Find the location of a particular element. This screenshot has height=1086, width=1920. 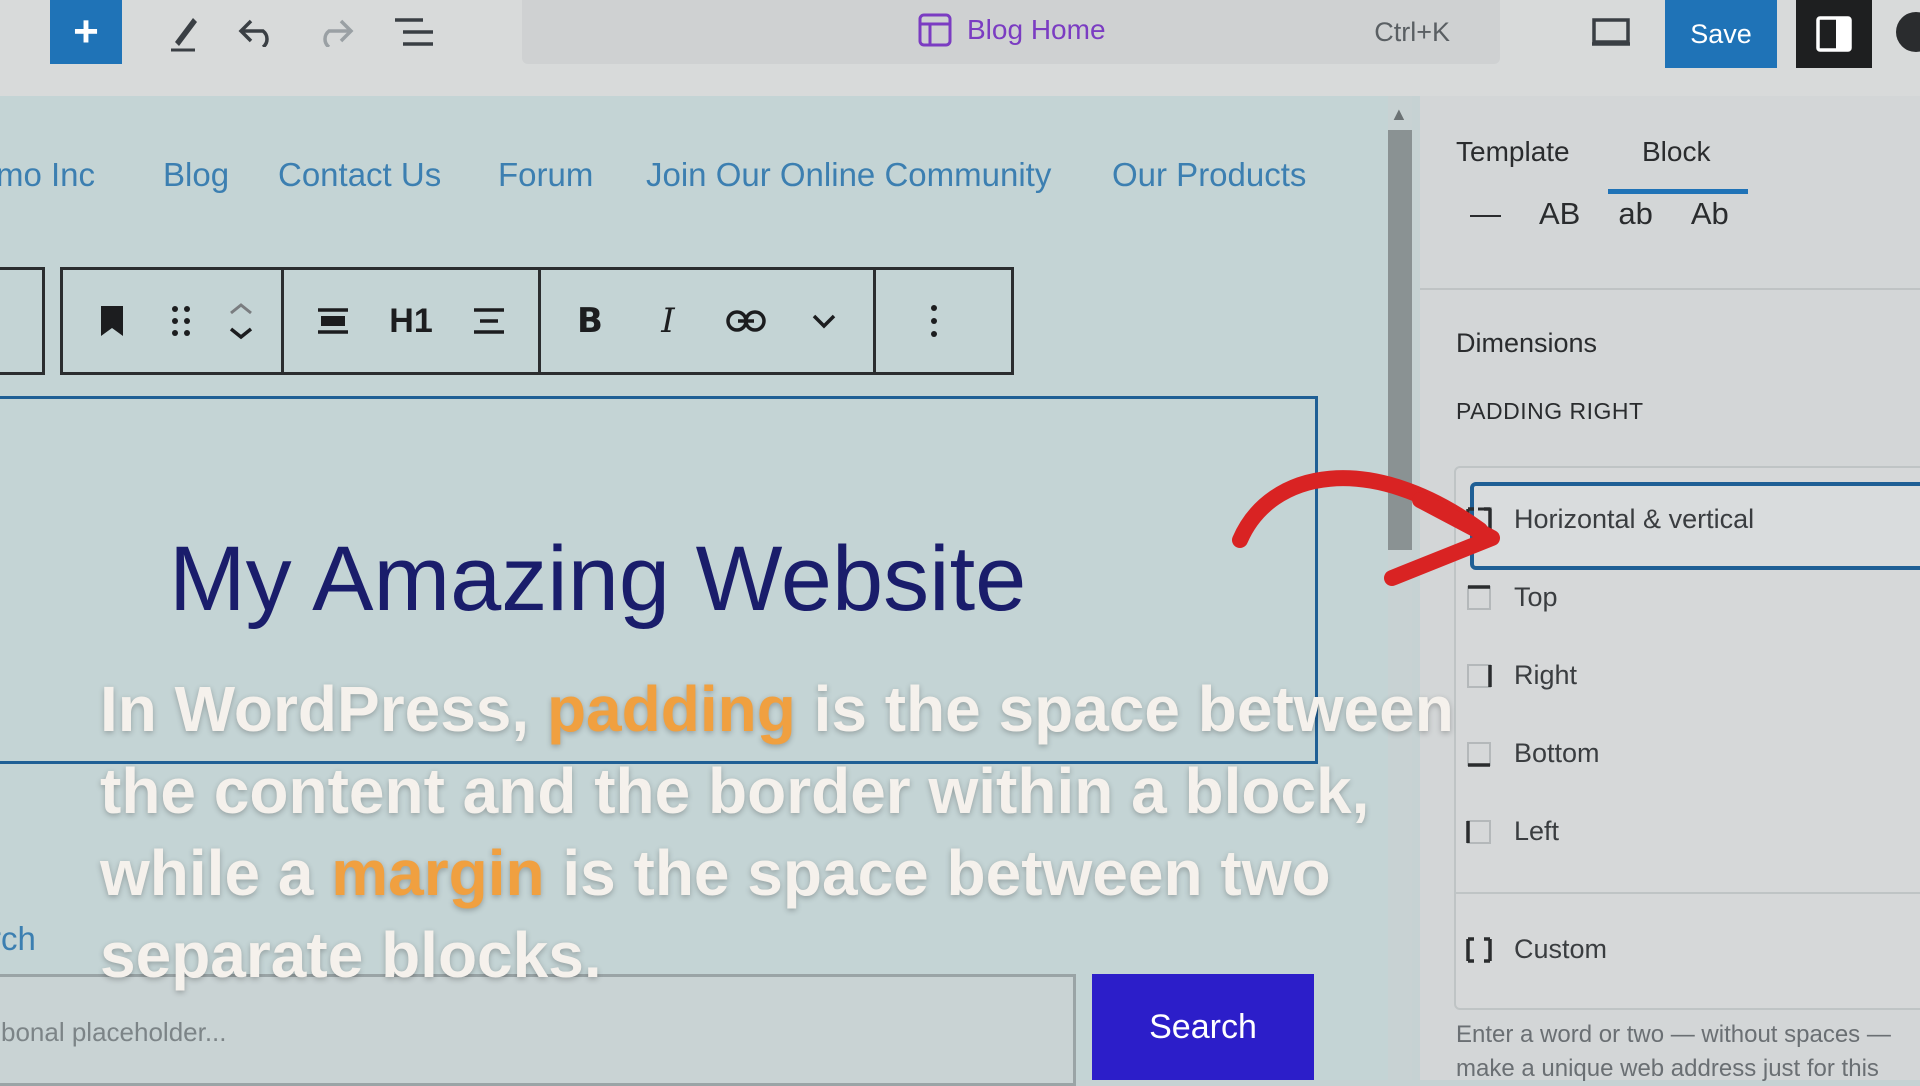

italic-button: I is located at coordinates (668, 321).